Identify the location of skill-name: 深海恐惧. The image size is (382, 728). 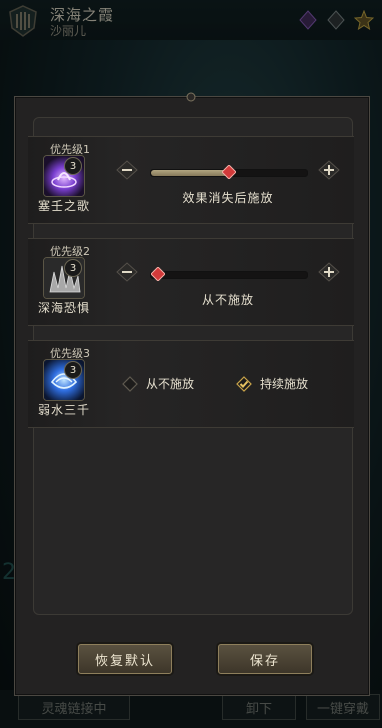
(63, 308).